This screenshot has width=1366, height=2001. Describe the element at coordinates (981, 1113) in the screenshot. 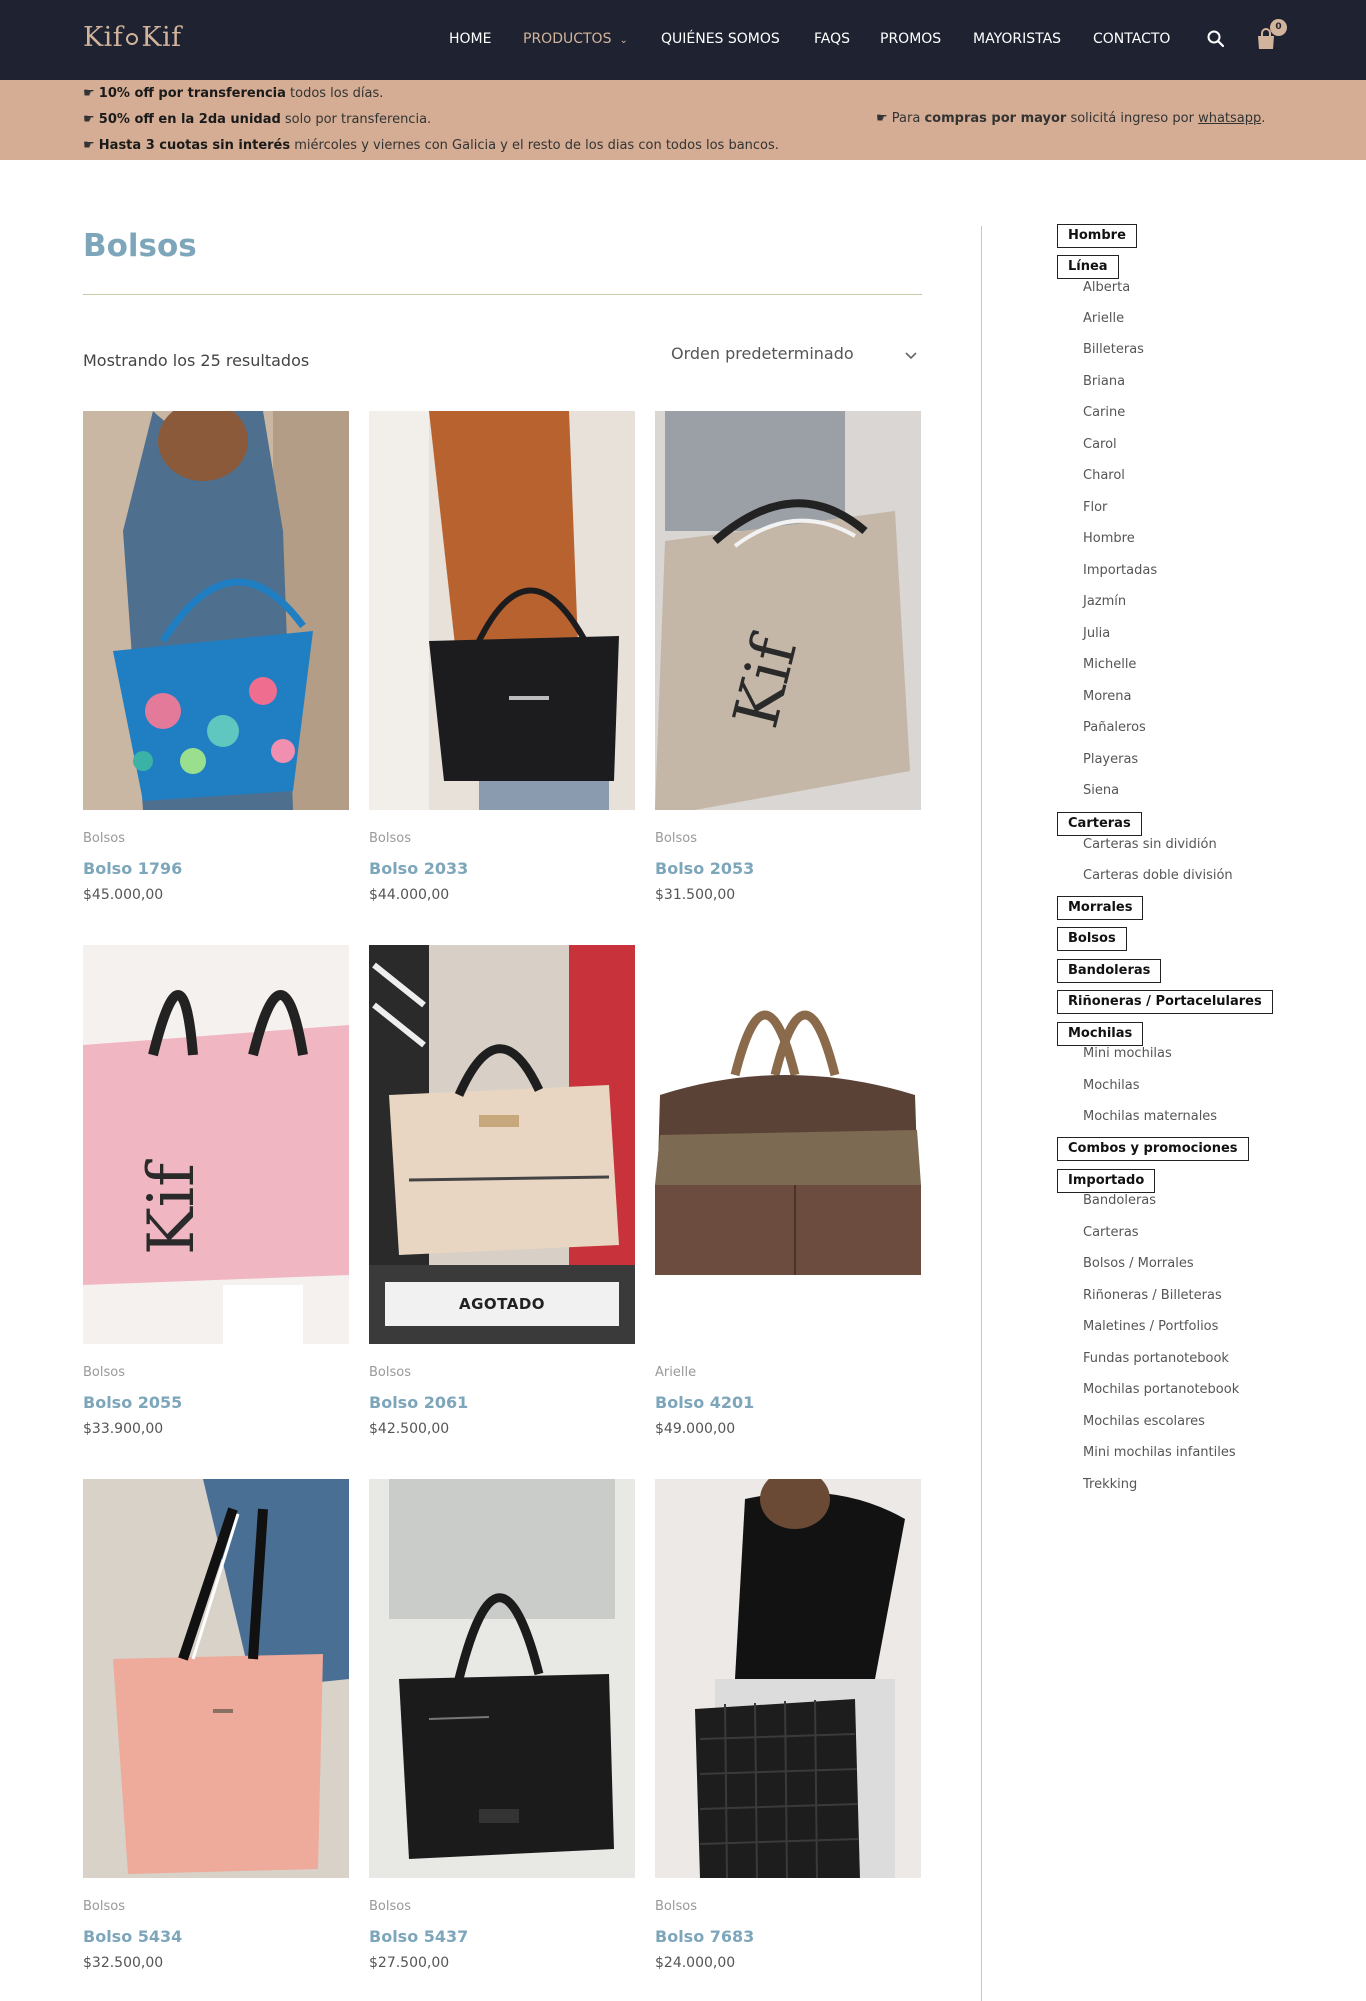

I see `sidebar-divider` at that location.